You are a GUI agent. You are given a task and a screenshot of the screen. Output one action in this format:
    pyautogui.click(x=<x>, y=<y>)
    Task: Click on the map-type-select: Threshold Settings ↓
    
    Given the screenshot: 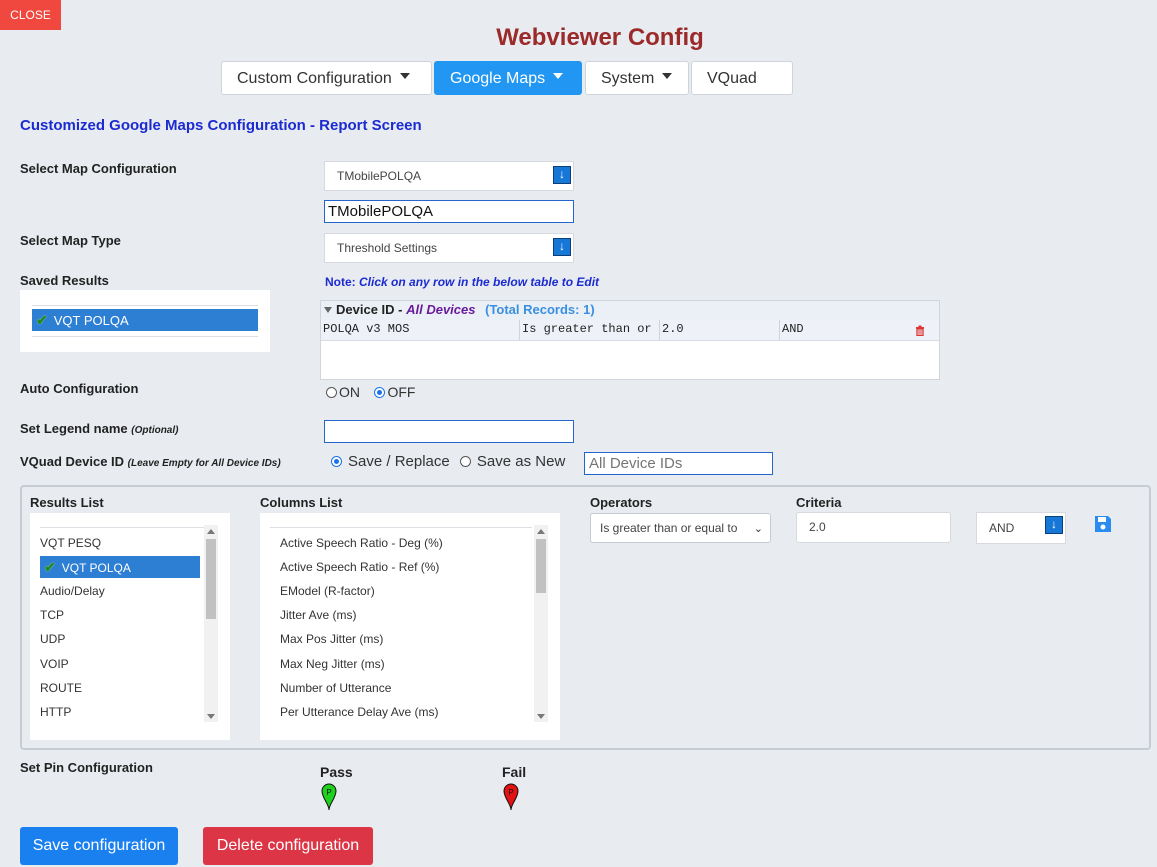 What is the action you would take?
    pyautogui.click(x=449, y=248)
    